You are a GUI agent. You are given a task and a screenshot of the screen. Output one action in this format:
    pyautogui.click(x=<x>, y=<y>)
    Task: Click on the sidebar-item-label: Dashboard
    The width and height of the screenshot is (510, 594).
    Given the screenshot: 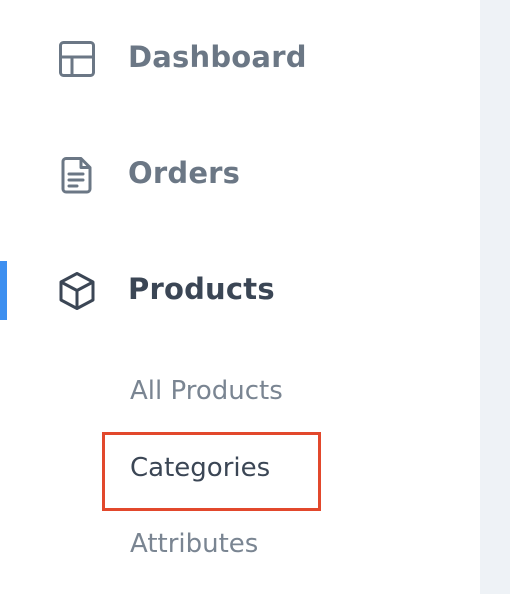 What is the action you would take?
    pyautogui.click(x=217, y=57)
    